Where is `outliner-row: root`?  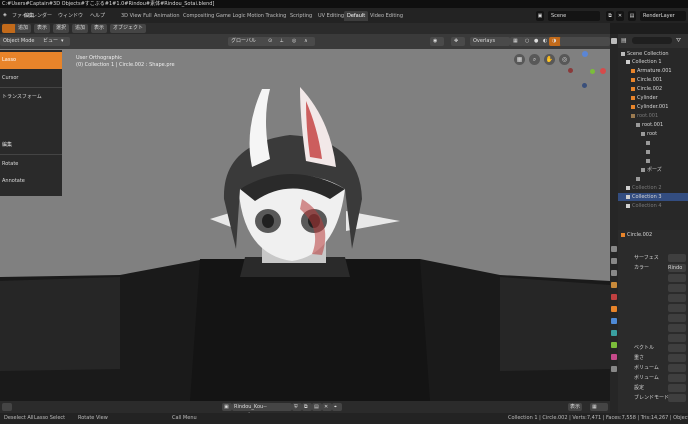
outliner-row: root is located at coordinates (653, 134).